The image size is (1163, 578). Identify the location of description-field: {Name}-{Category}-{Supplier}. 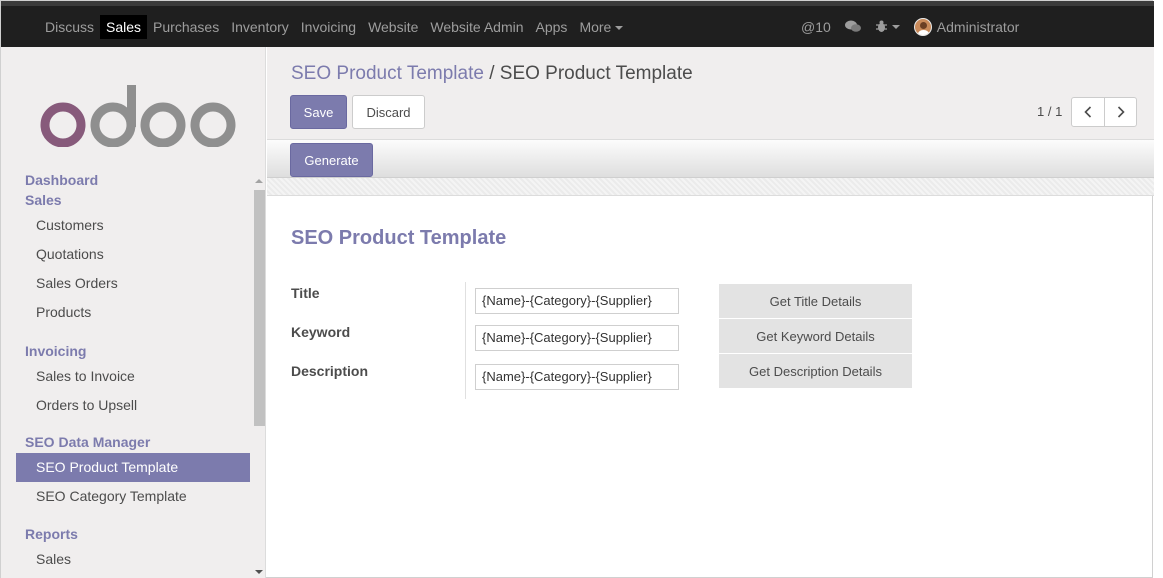
(577, 377).